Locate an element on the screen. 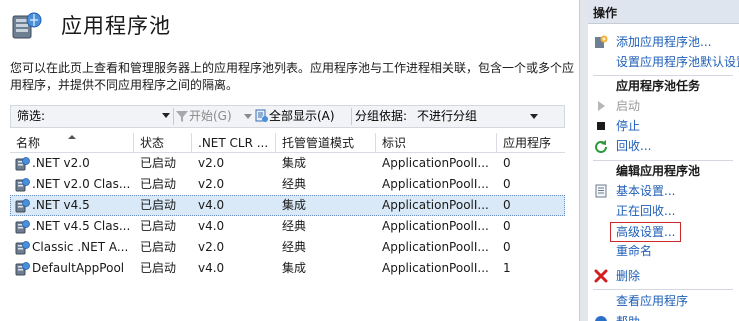  table-row: .NET v2.0 已启动 v2.0 集成 ApplicationPoolI... 0 is located at coordinates (287, 163).